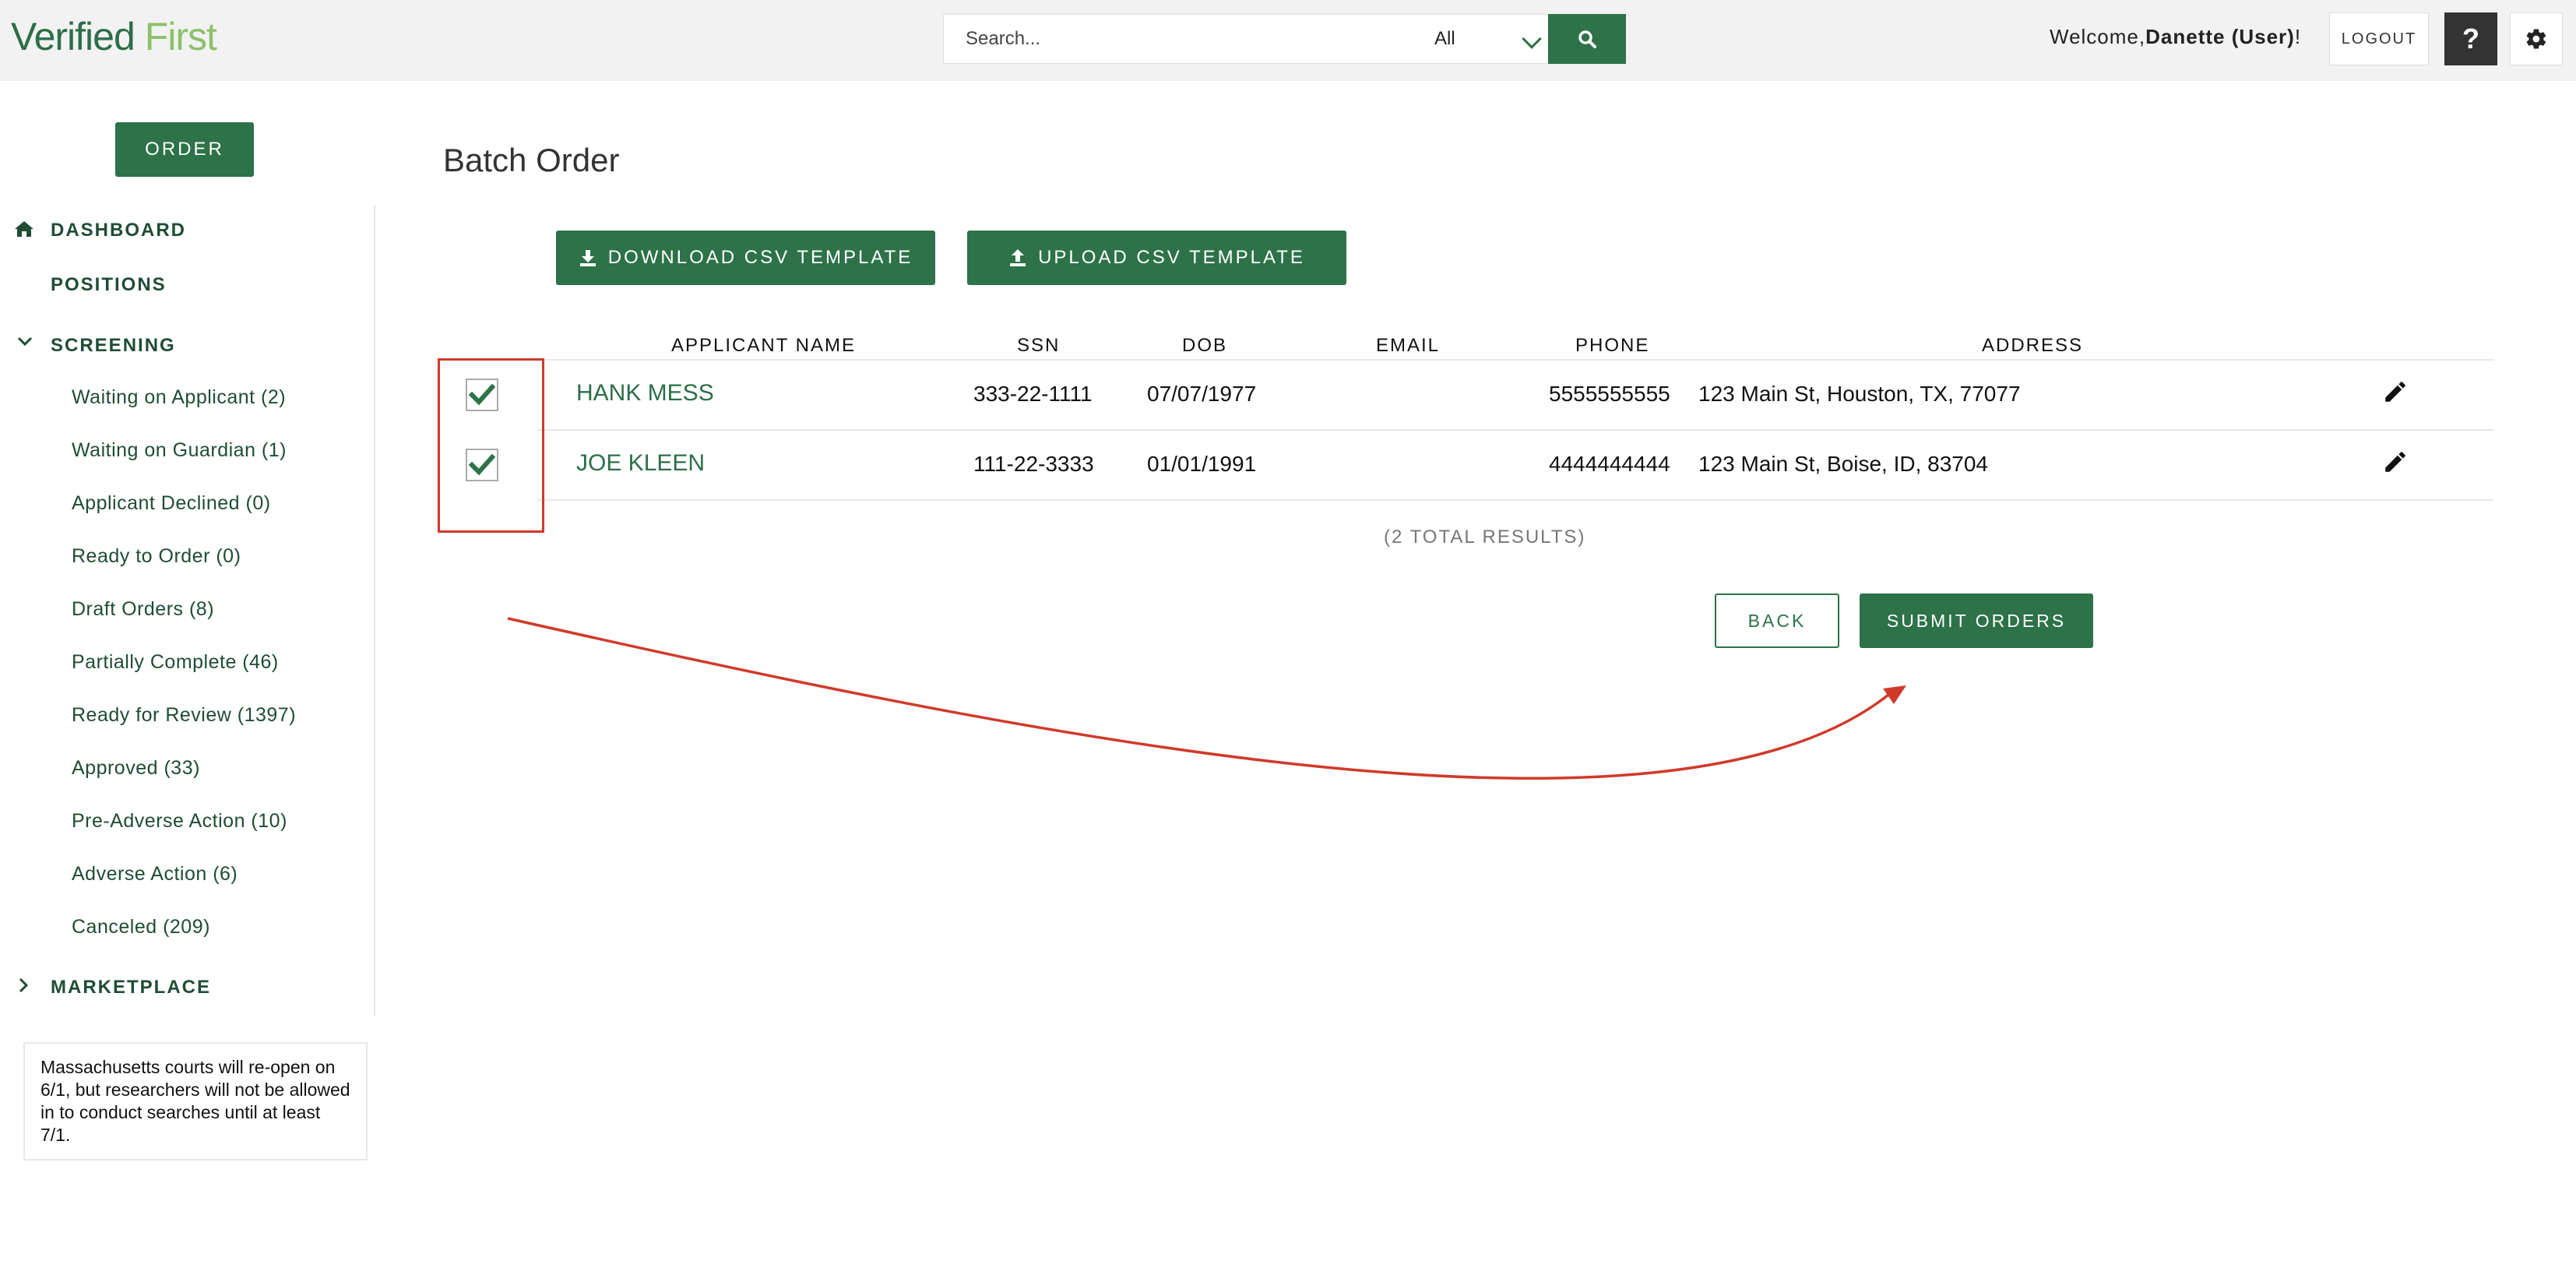 This screenshot has height=1282, width=2576. What do you see at coordinates (645, 393) in the screenshot?
I see `applicant-name-link: HANK MESS` at bounding box center [645, 393].